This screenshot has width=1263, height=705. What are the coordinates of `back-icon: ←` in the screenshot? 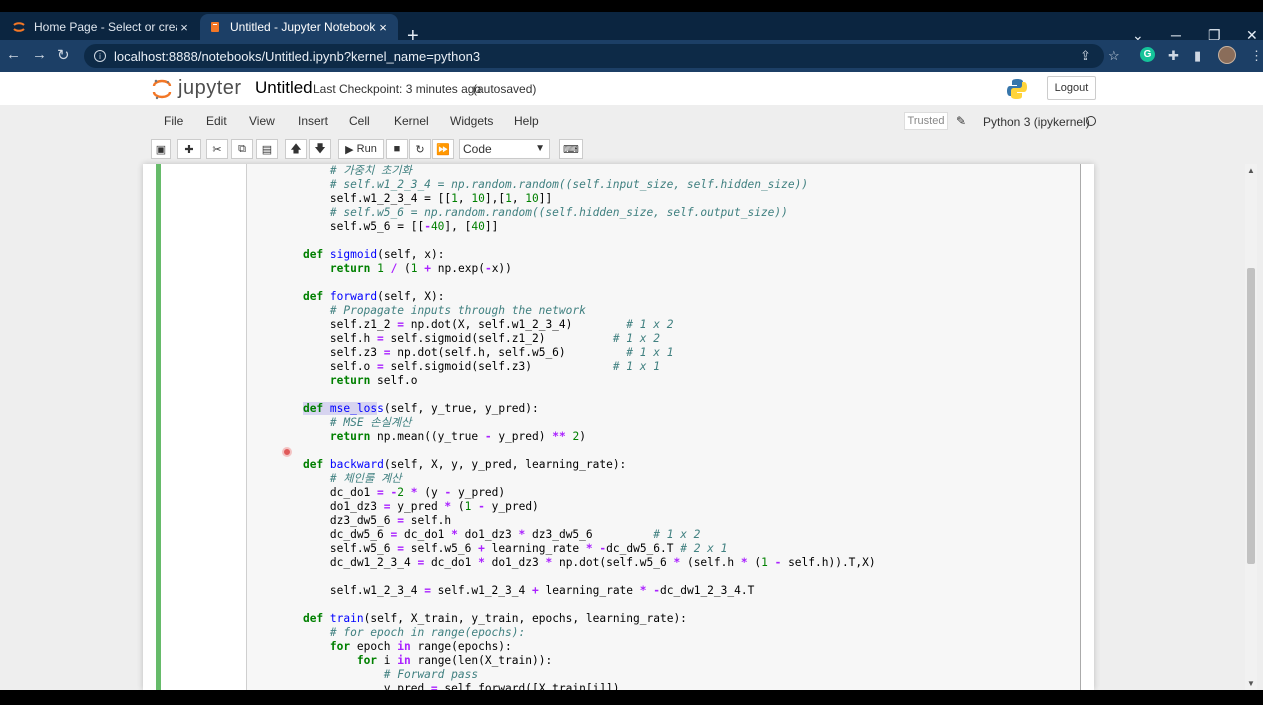 It's located at (13, 54).